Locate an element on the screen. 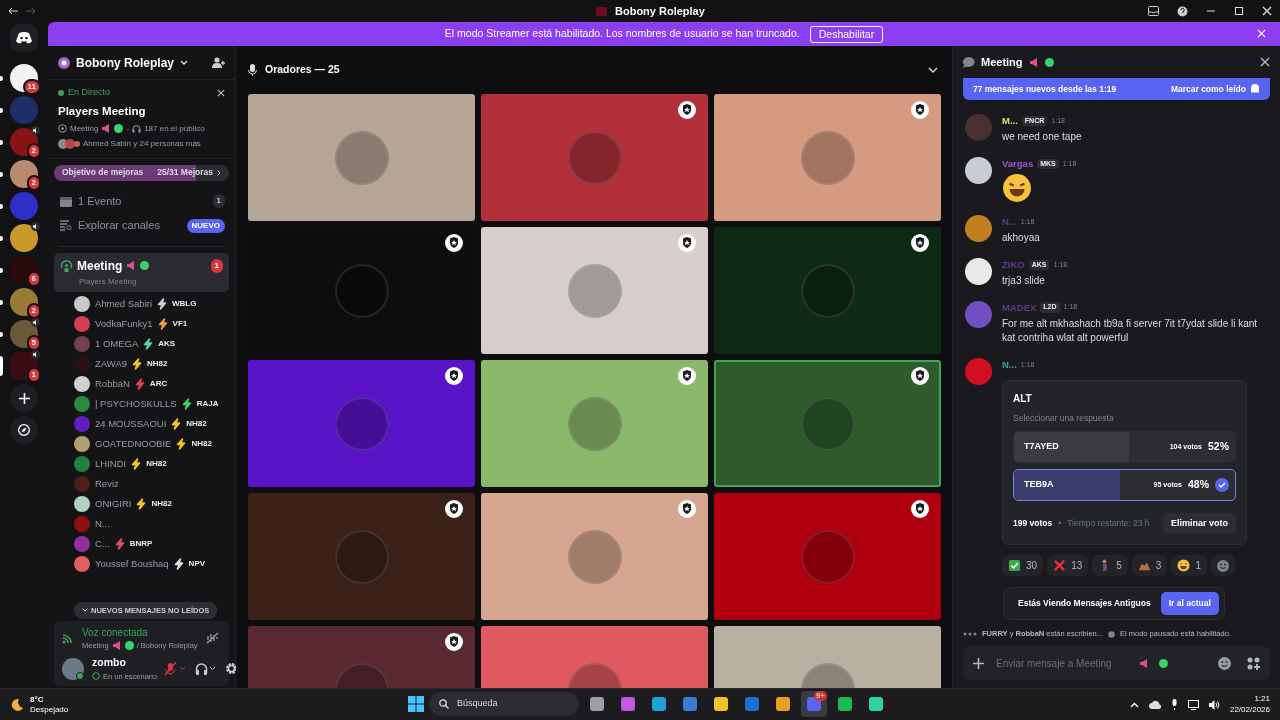  remove-vote-button: Eliminar voto is located at coordinates (1199, 523).